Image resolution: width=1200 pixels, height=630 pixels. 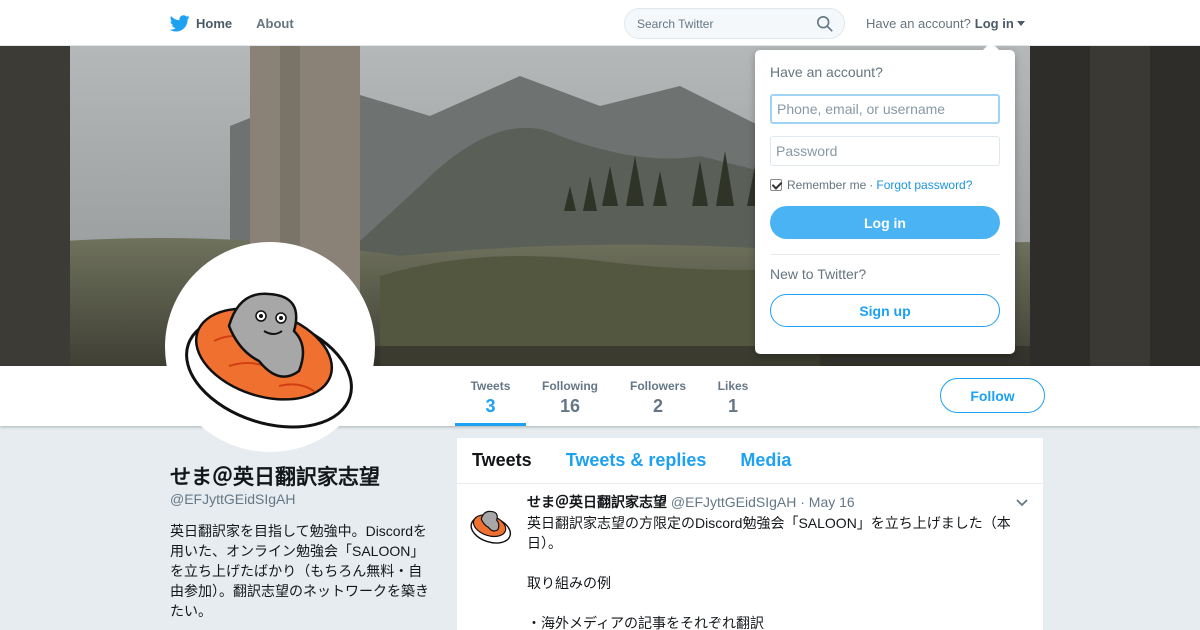 What do you see at coordinates (1020, 23) in the screenshot?
I see `caret-down-icon` at bounding box center [1020, 23].